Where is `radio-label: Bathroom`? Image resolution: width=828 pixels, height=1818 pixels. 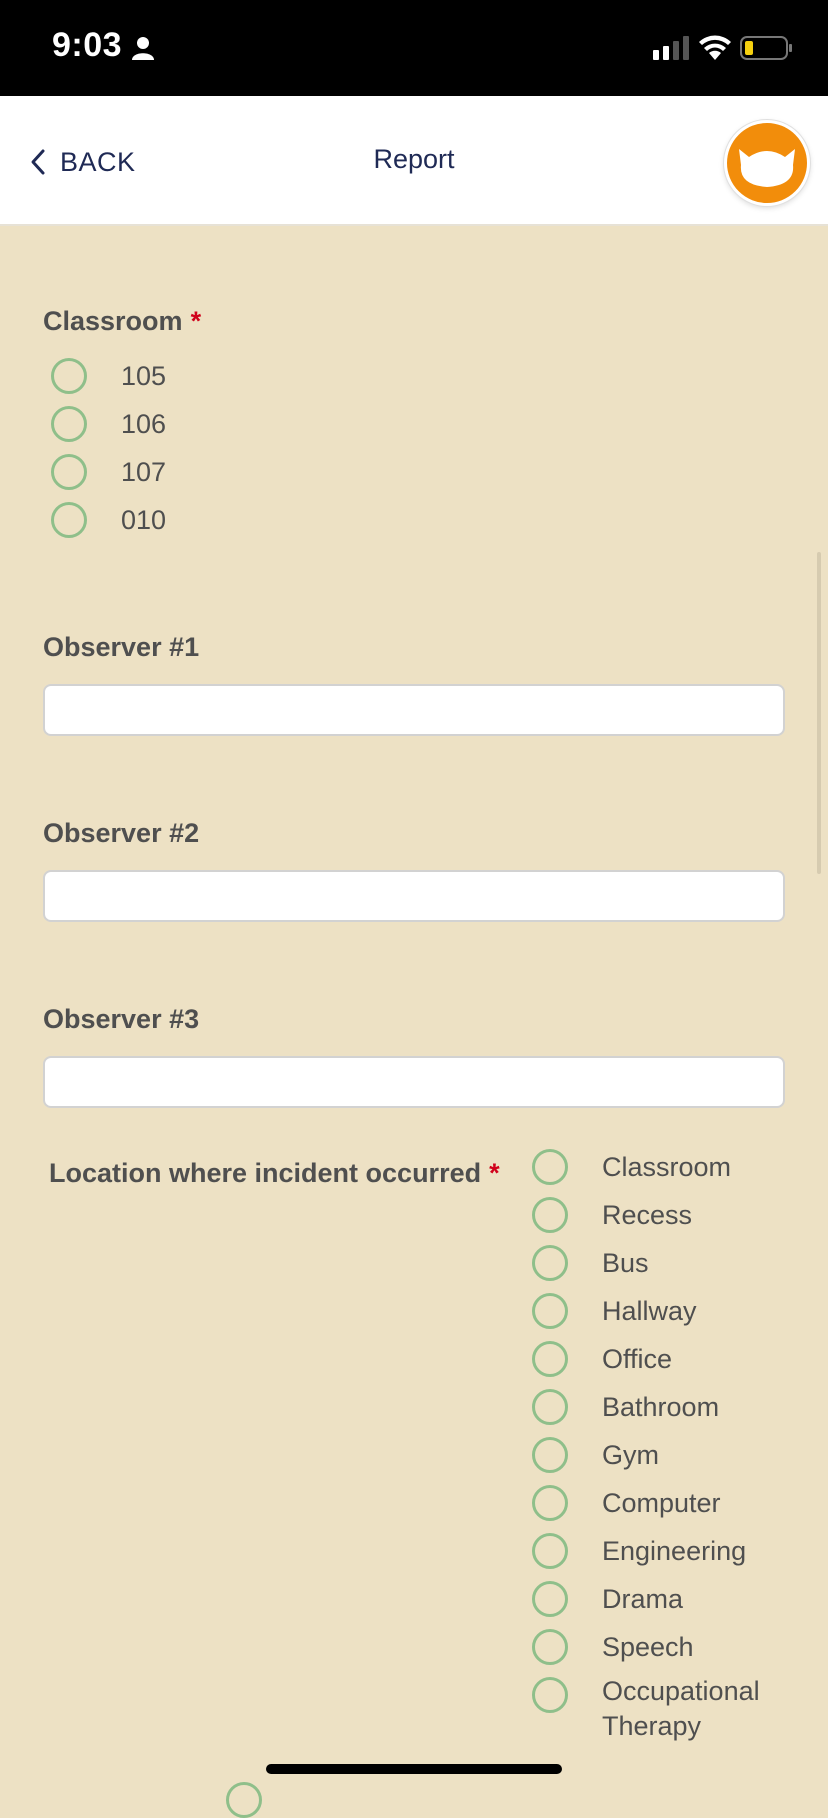
radio-label: Bathroom is located at coordinates (661, 1406).